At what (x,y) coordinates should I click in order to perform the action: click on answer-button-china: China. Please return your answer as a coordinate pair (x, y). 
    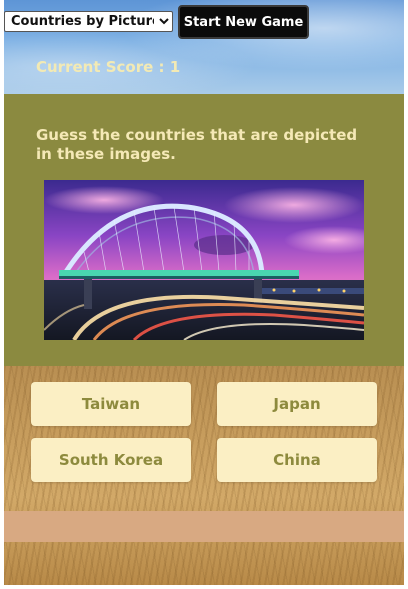
    Looking at the image, I should click on (297, 460).